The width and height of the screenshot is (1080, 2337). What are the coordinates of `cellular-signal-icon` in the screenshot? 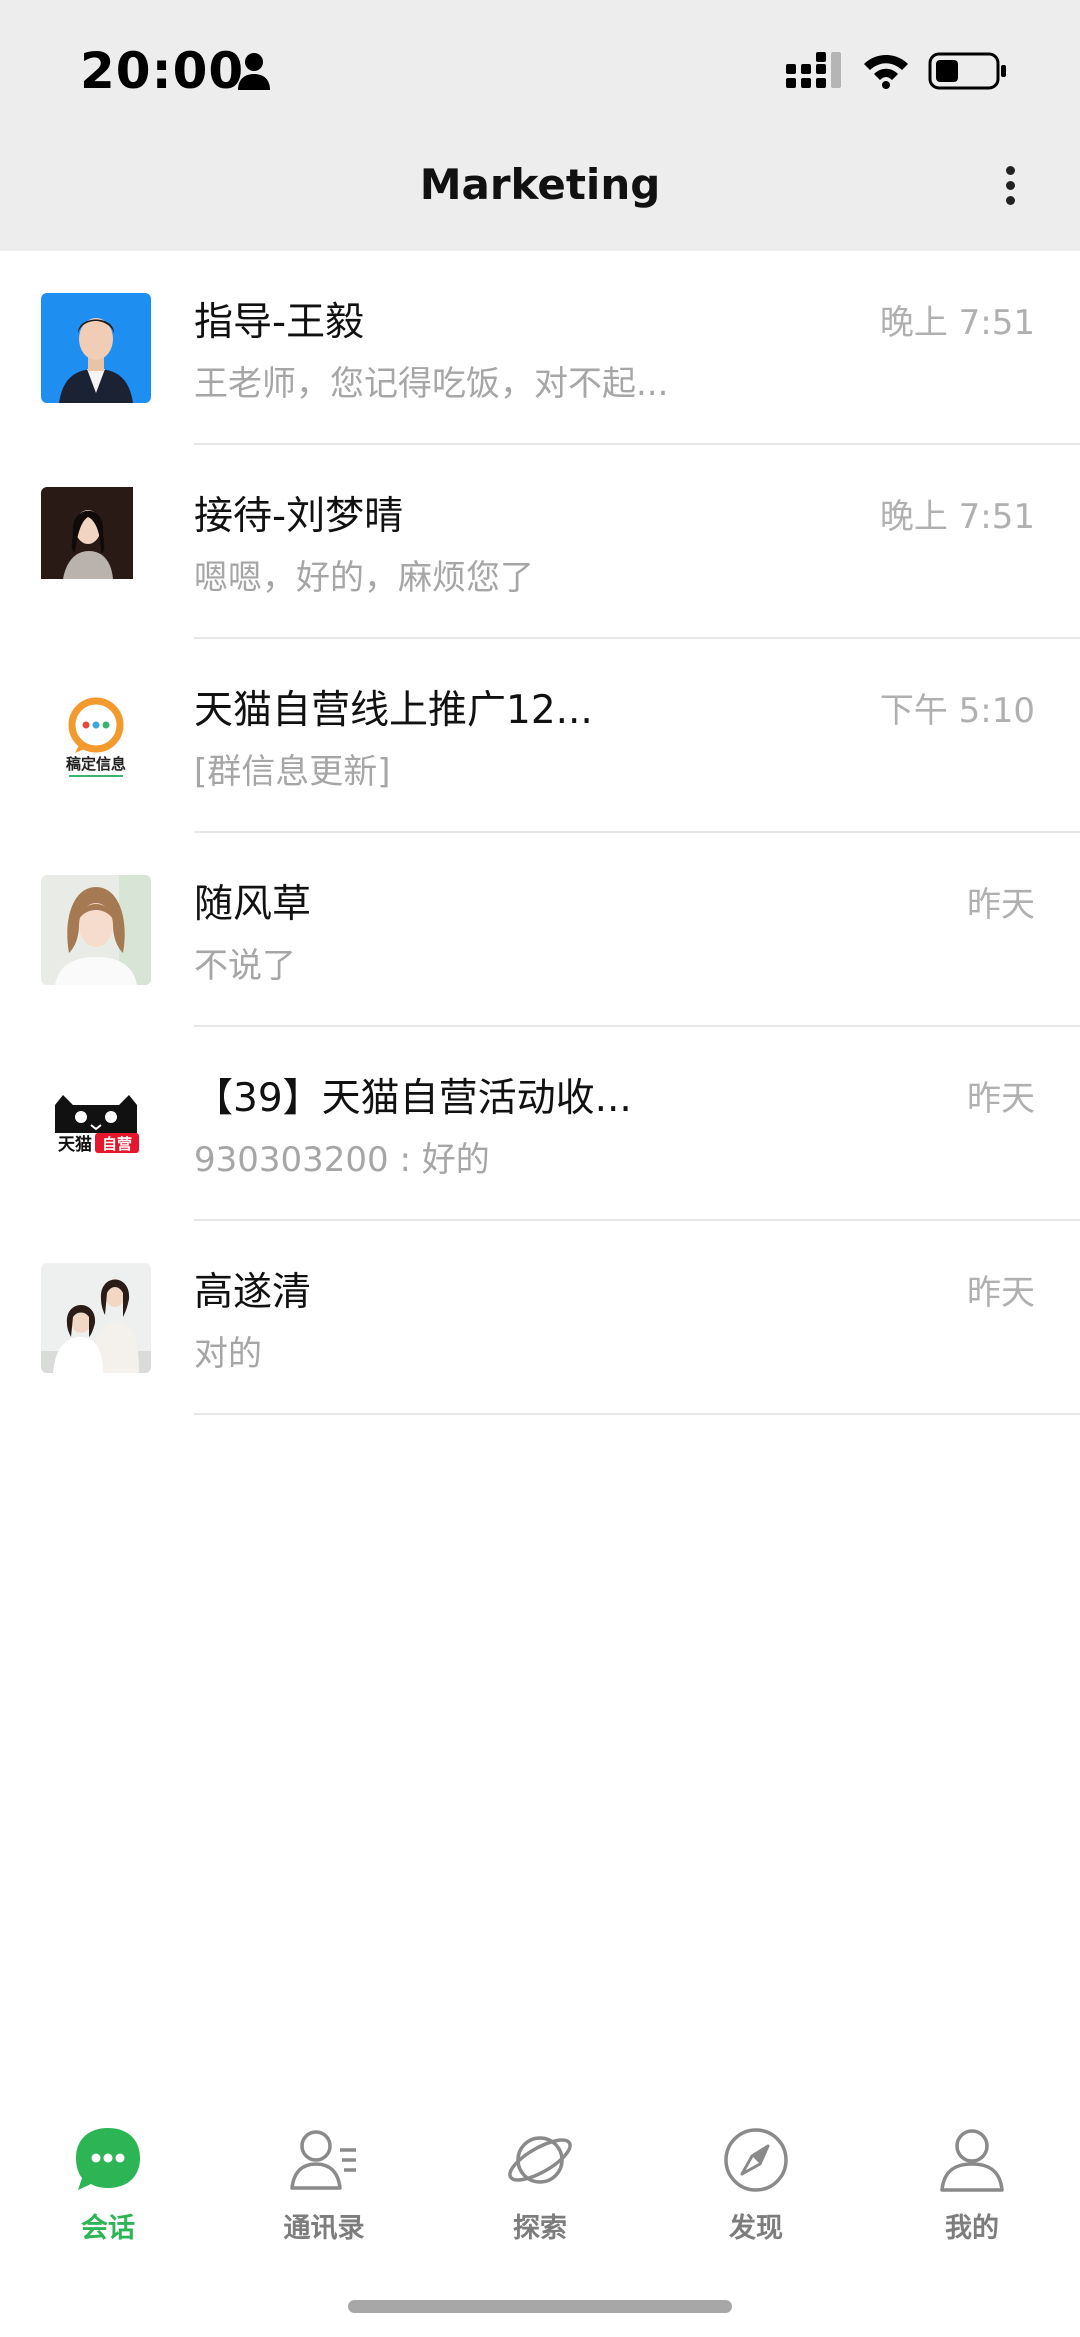 It's located at (813, 70).